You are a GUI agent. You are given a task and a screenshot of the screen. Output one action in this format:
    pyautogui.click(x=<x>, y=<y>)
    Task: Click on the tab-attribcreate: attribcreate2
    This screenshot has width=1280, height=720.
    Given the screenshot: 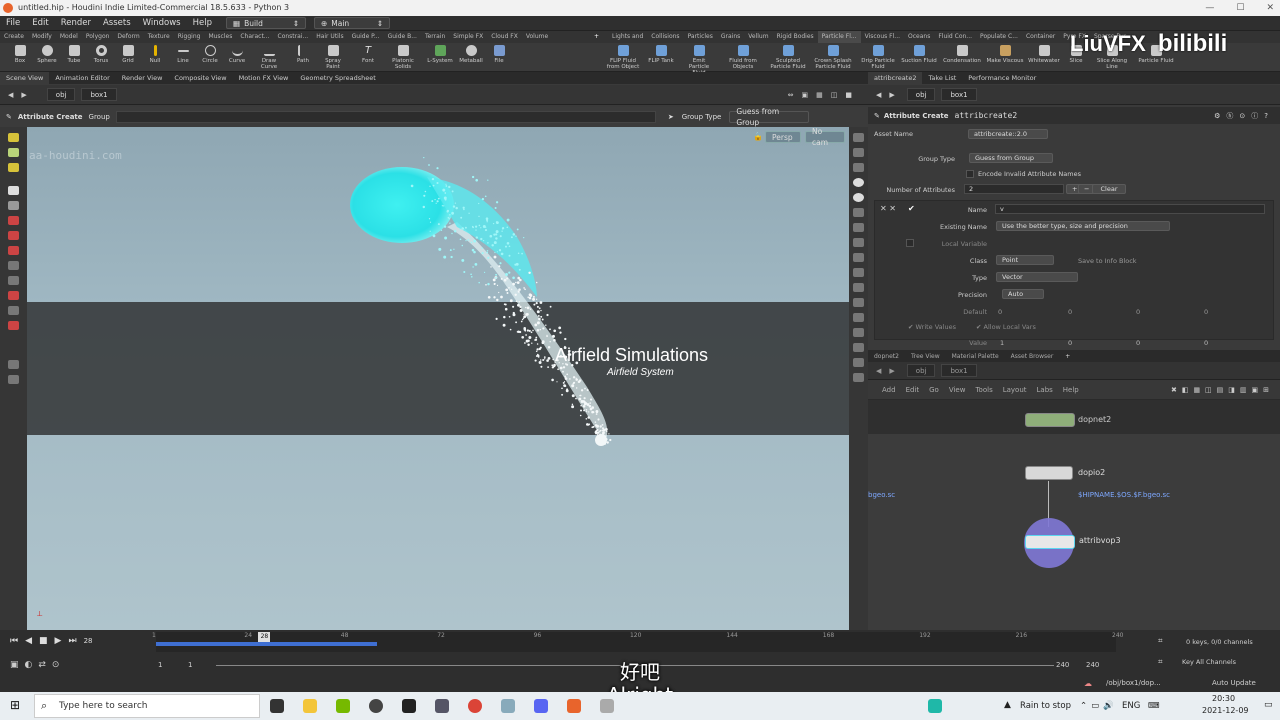 What is the action you would take?
    pyautogui.click(x=895, y=78)
    